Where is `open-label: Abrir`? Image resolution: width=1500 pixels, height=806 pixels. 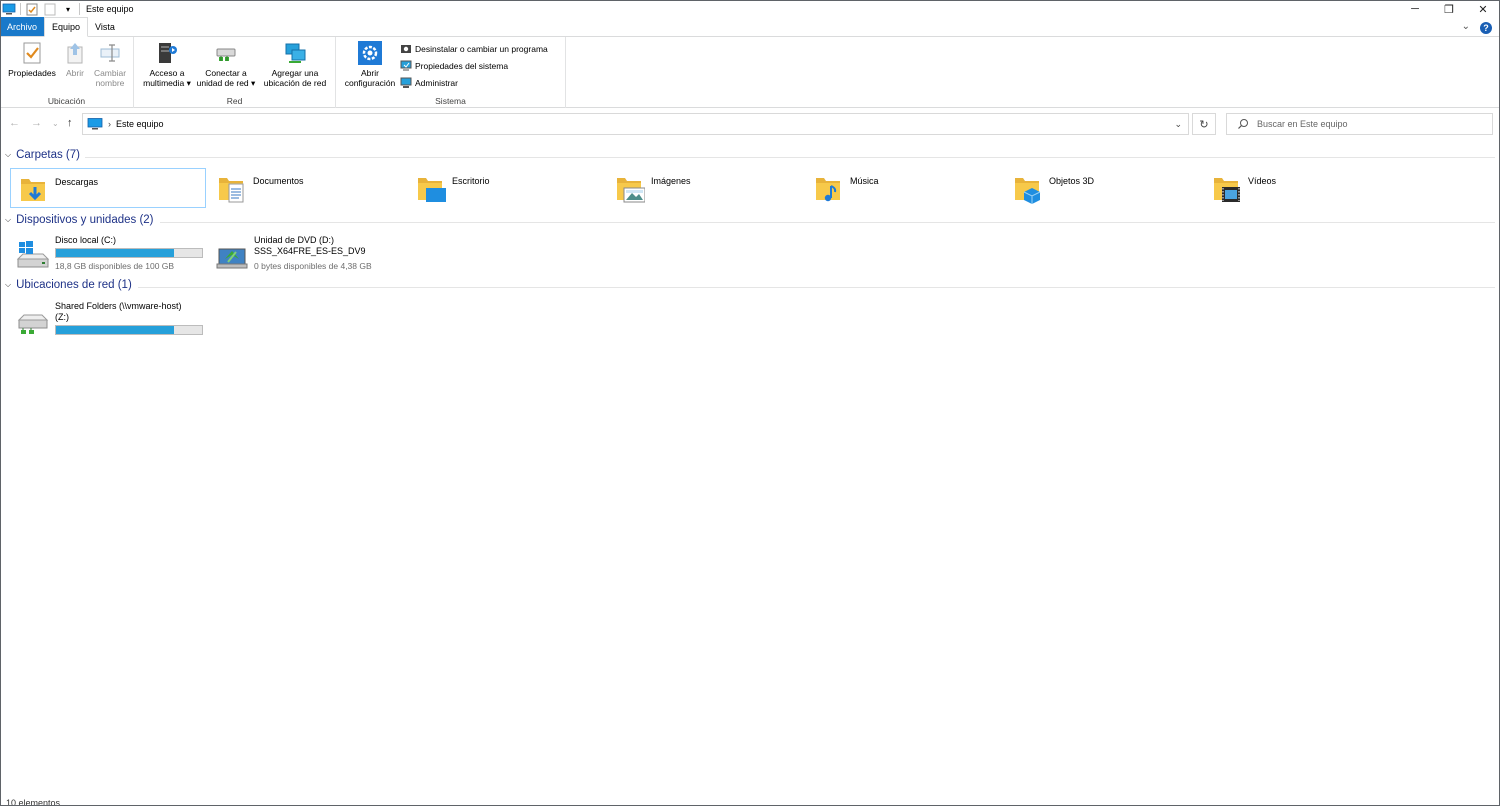
open-label: Abrir is located at coordinates (75, 73).